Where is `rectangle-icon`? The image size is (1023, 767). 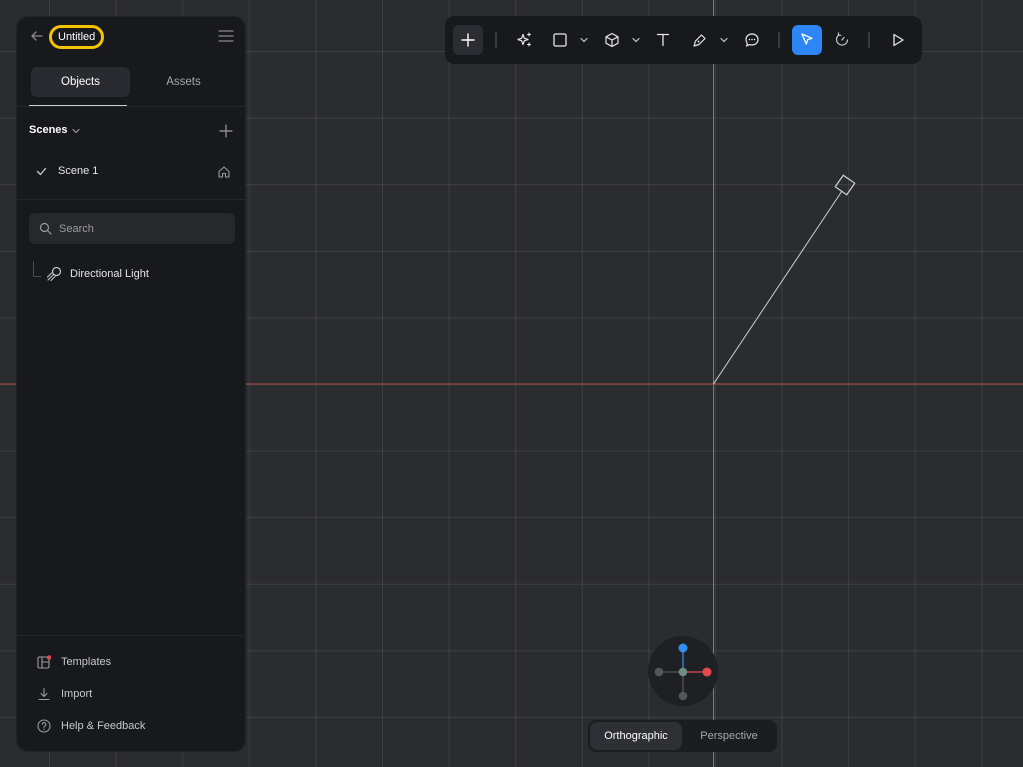
rectangle-icon is located at coordinates (560, 40).